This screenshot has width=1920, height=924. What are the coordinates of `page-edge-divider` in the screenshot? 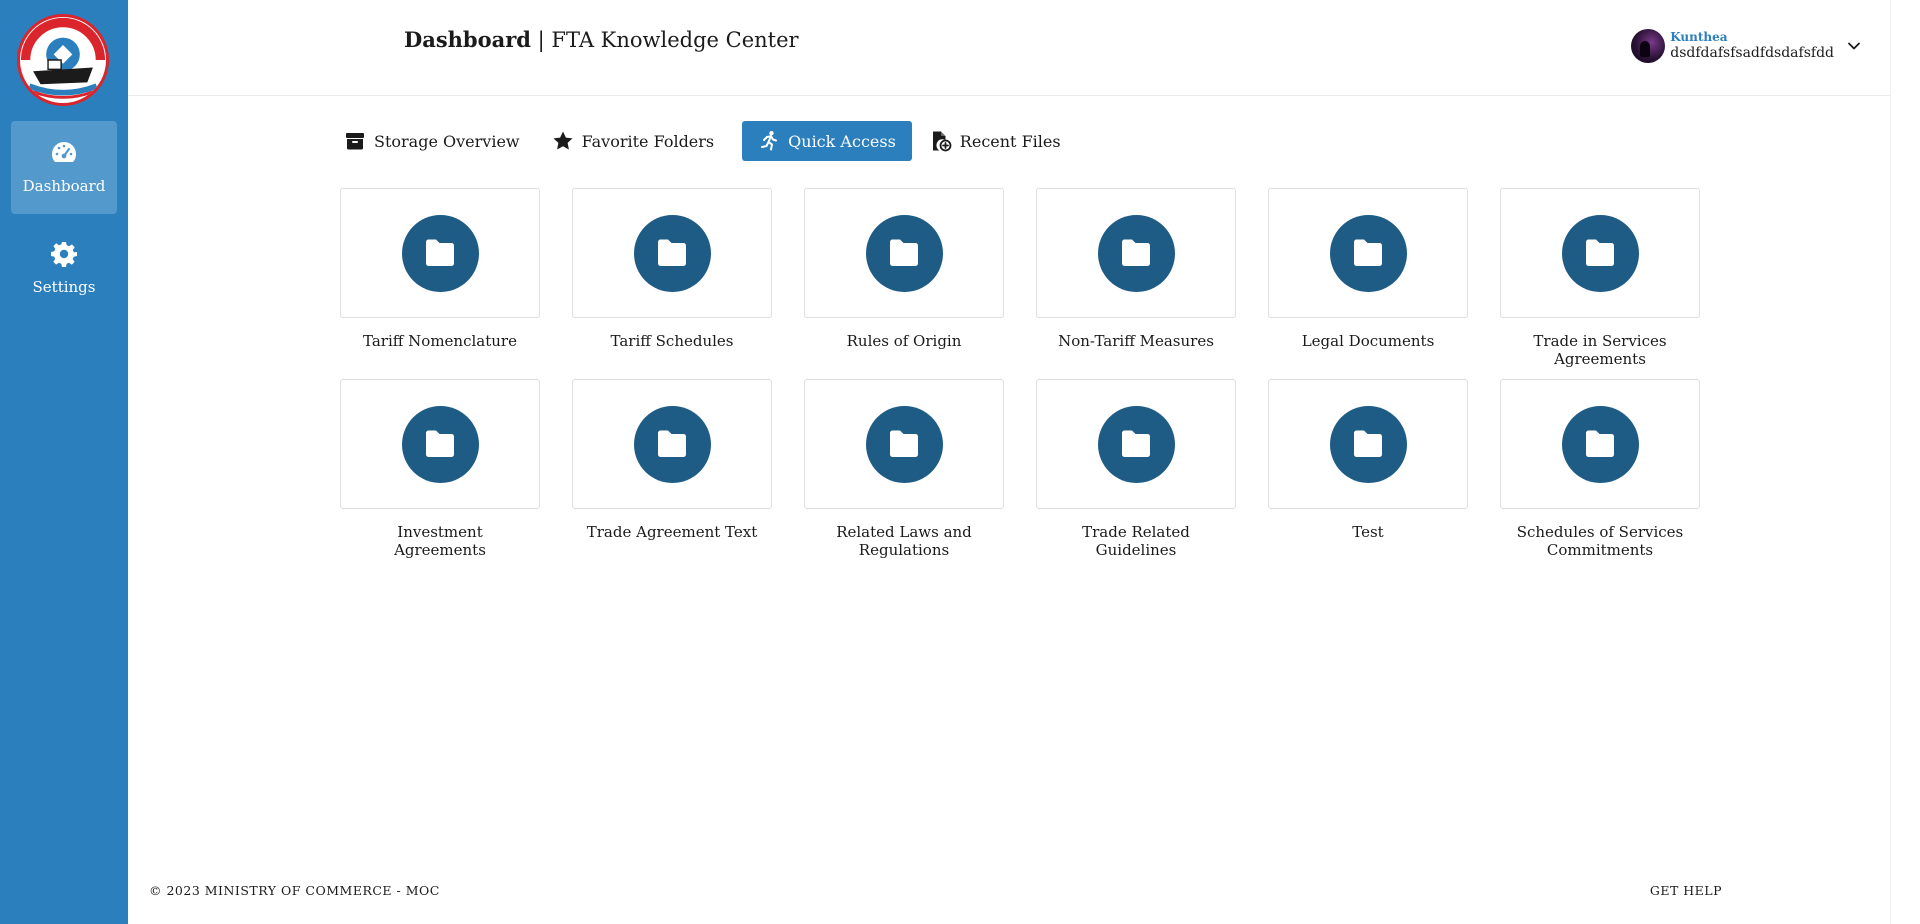 It's located at (1890, 462).